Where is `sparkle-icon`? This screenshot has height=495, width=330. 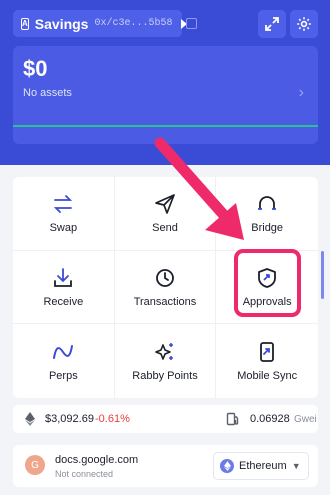 sparkle-icon is located at coordinates (165, 352).